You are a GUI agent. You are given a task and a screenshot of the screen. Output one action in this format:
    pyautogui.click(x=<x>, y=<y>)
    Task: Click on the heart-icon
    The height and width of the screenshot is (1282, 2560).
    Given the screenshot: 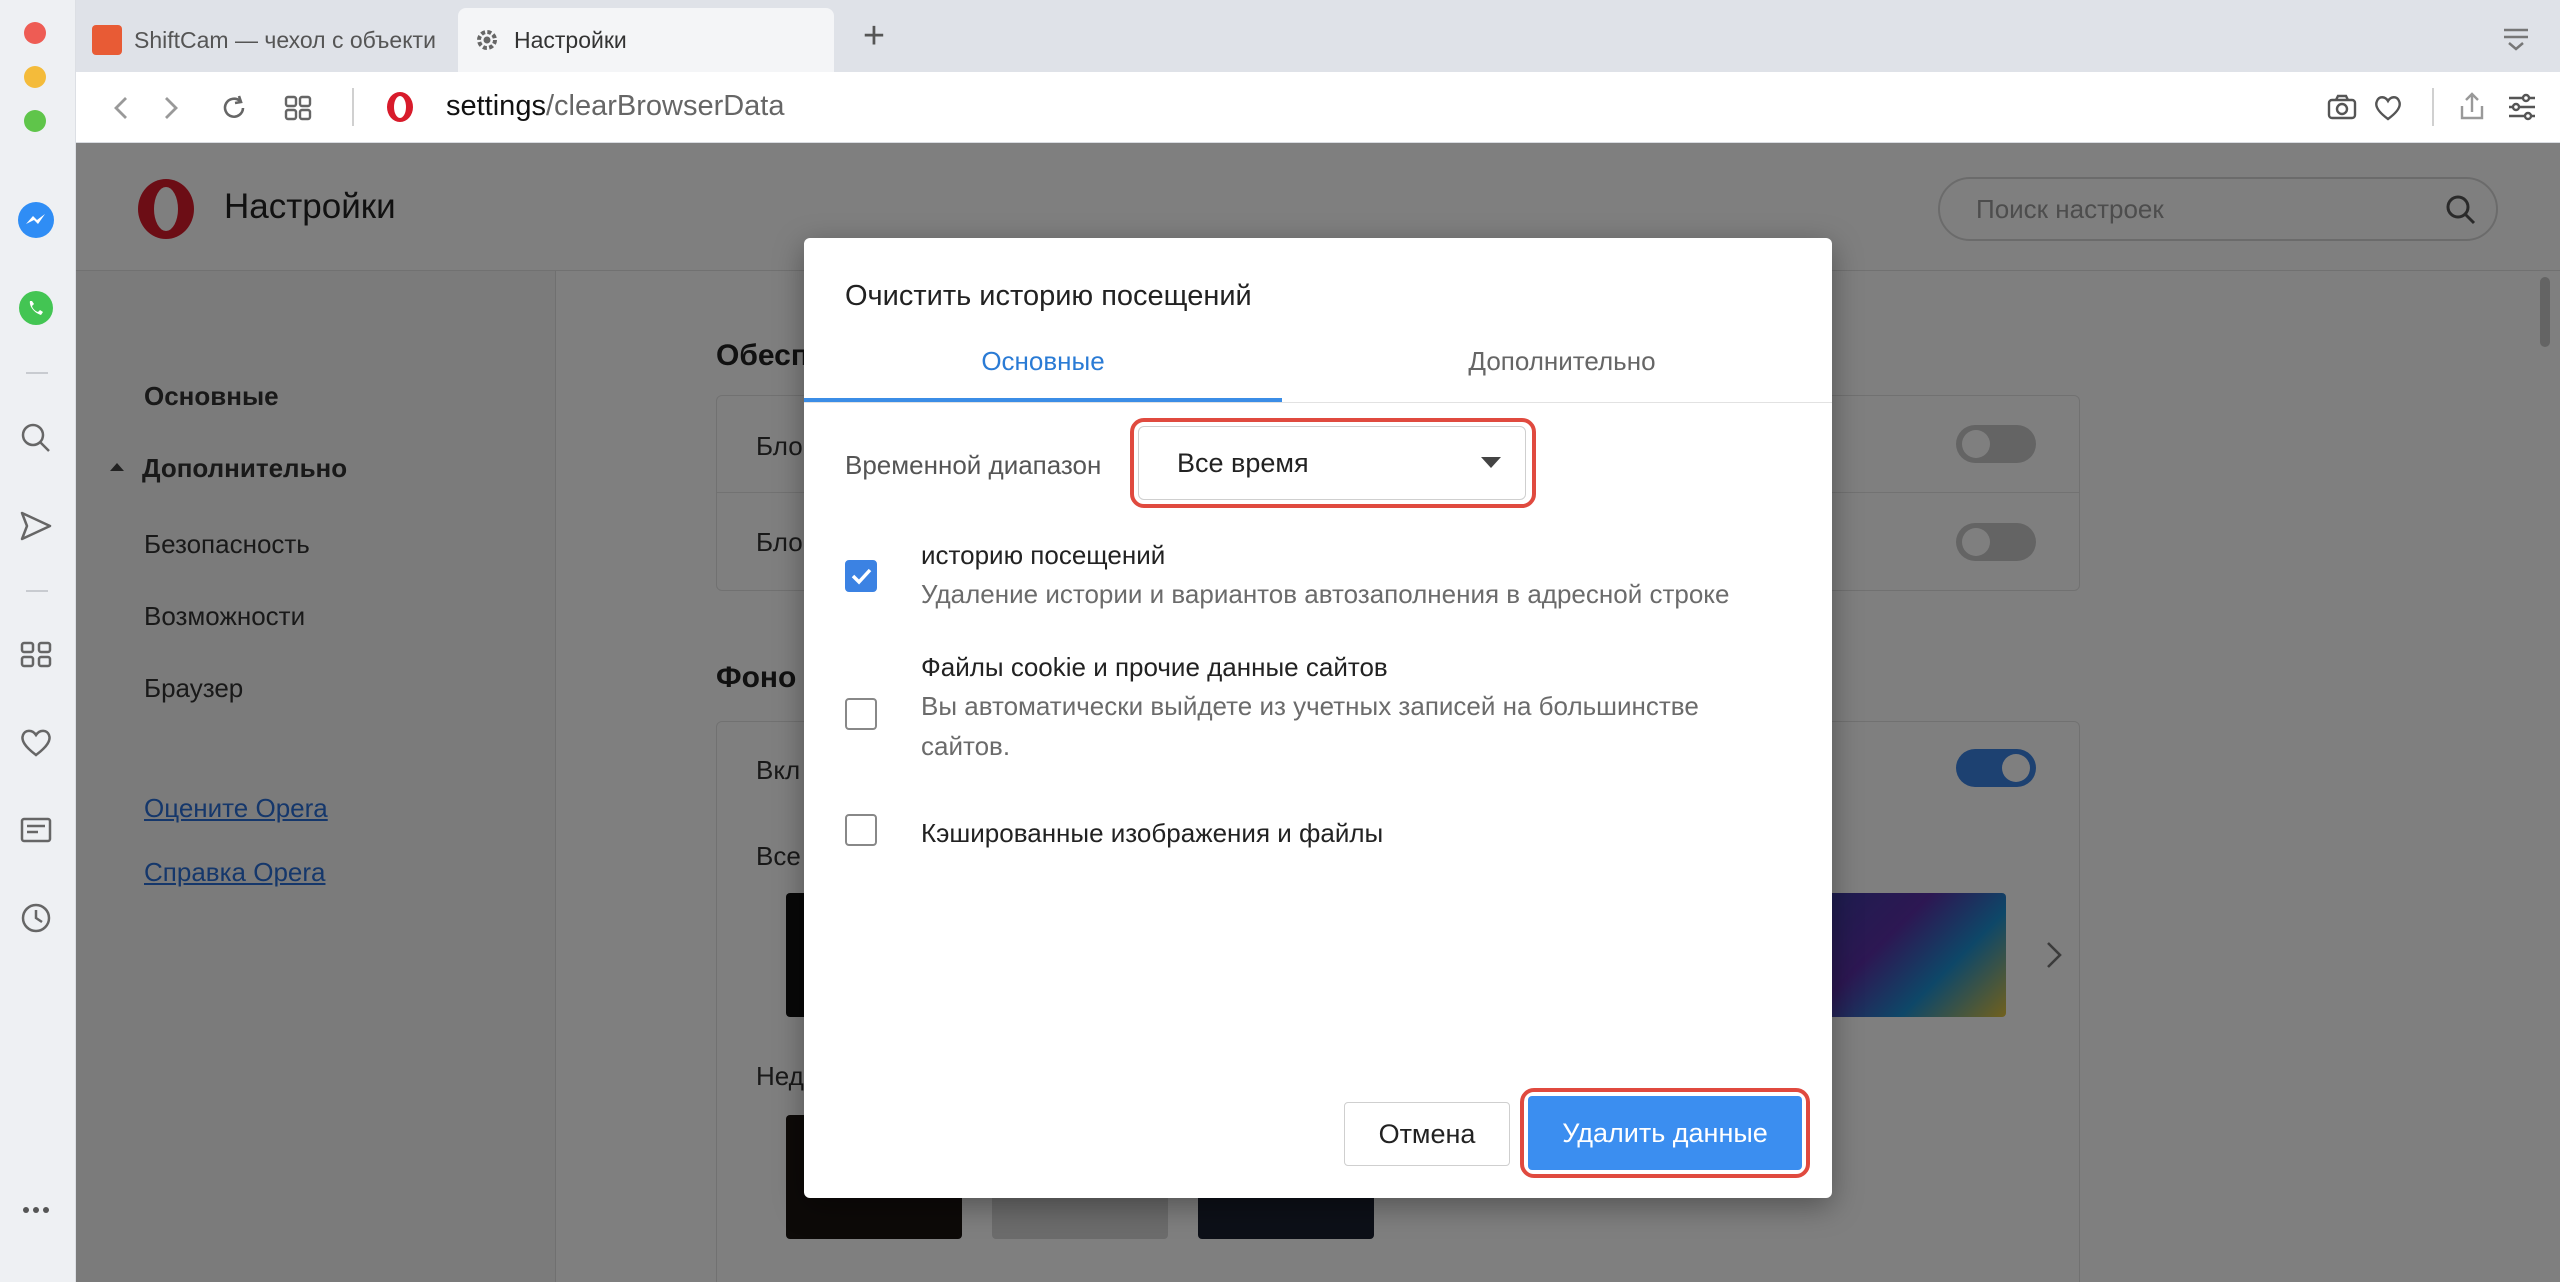 What is the action you would take?
    pyautogui.click(x=36, y=742)
    